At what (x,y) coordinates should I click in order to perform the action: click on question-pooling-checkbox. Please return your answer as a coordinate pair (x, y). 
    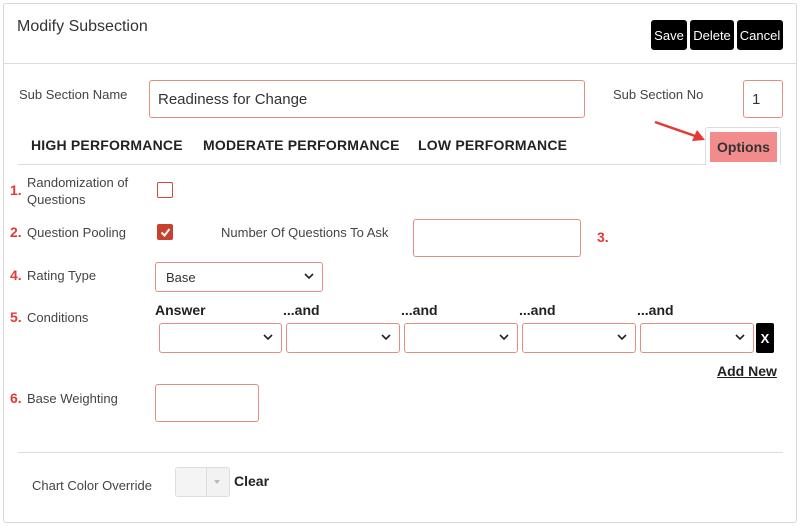
    Looking at the image, I should click on (165, 232).